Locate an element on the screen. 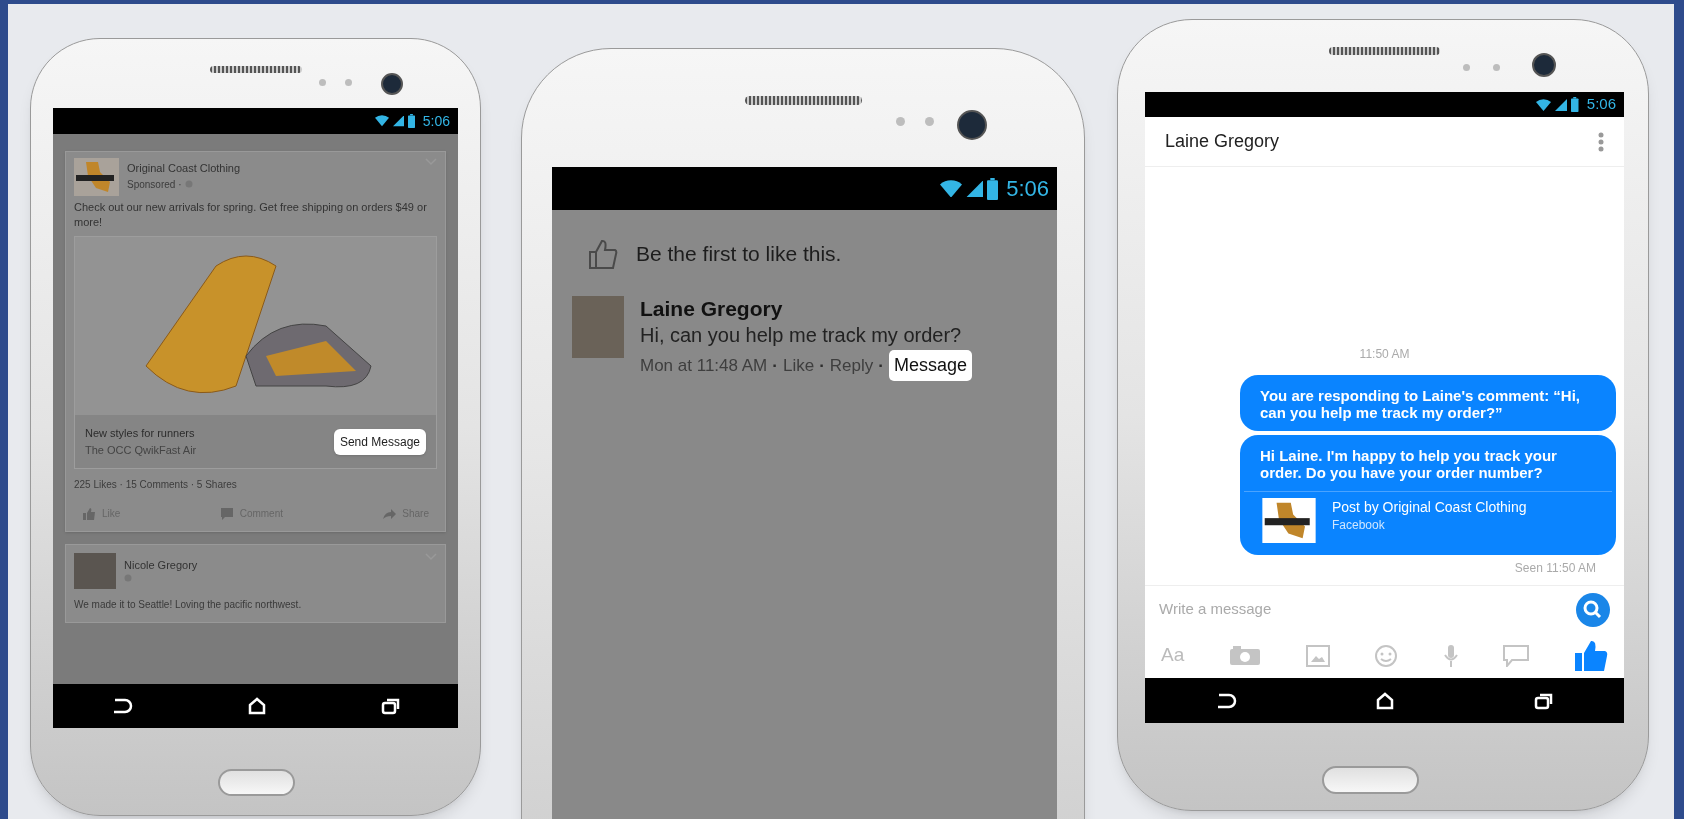 The image size is (1684, 819). commenter-name: Laine Gregory is located at coordinates (806, 309).